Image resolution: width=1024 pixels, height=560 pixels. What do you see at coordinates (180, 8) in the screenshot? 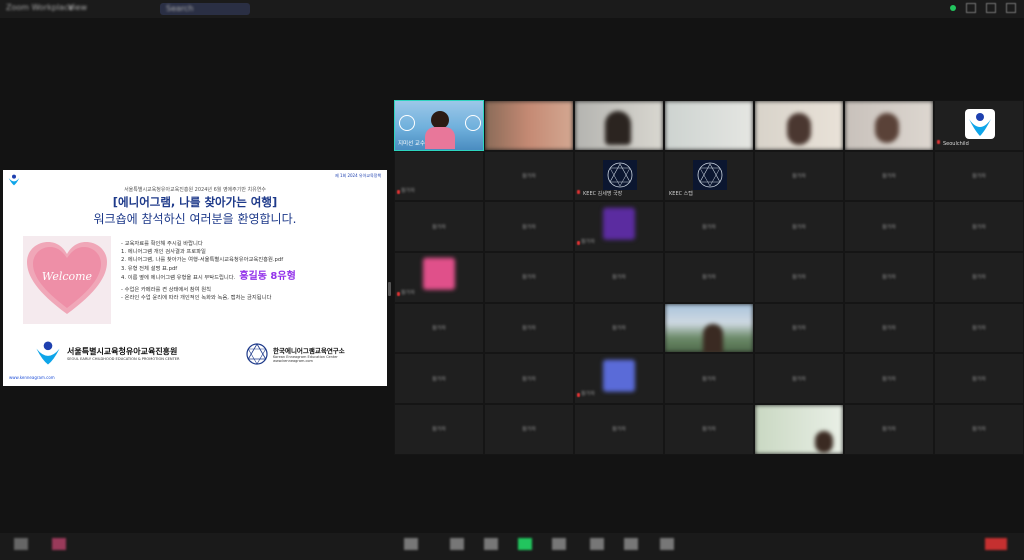
I see `search-placeholder: Search` at bounding box center [180, 8].